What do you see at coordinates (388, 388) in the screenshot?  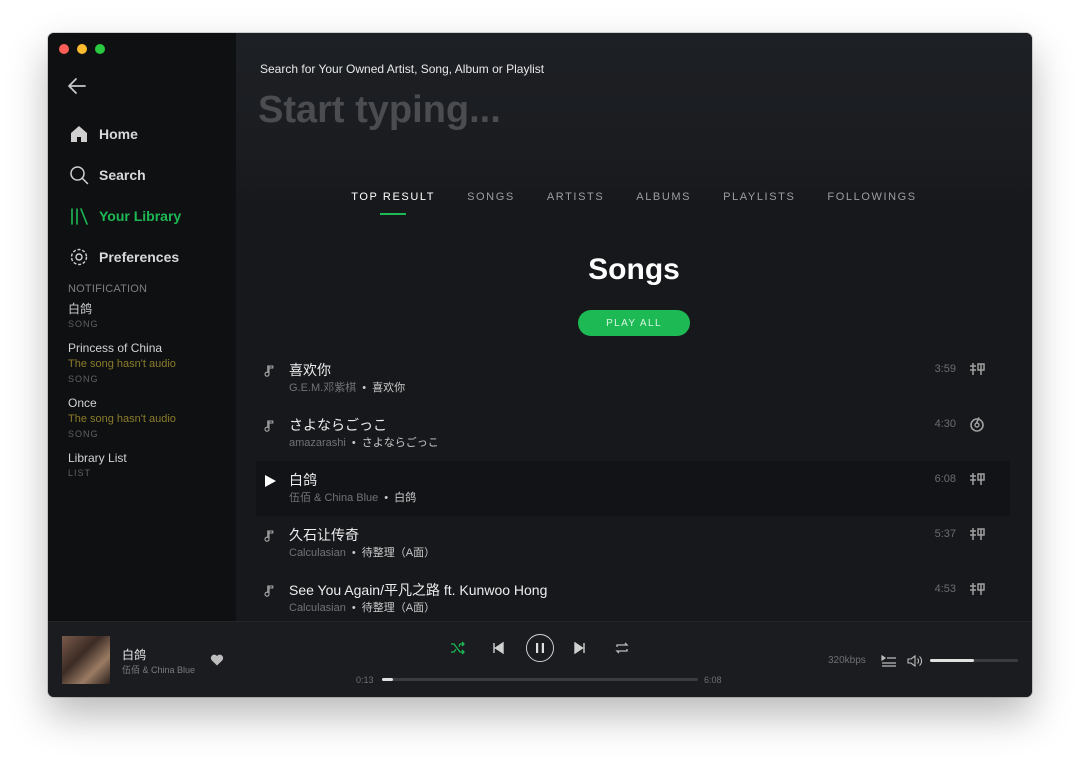 I see `song-album: 喜欢你` at bounding box center [388, 388].